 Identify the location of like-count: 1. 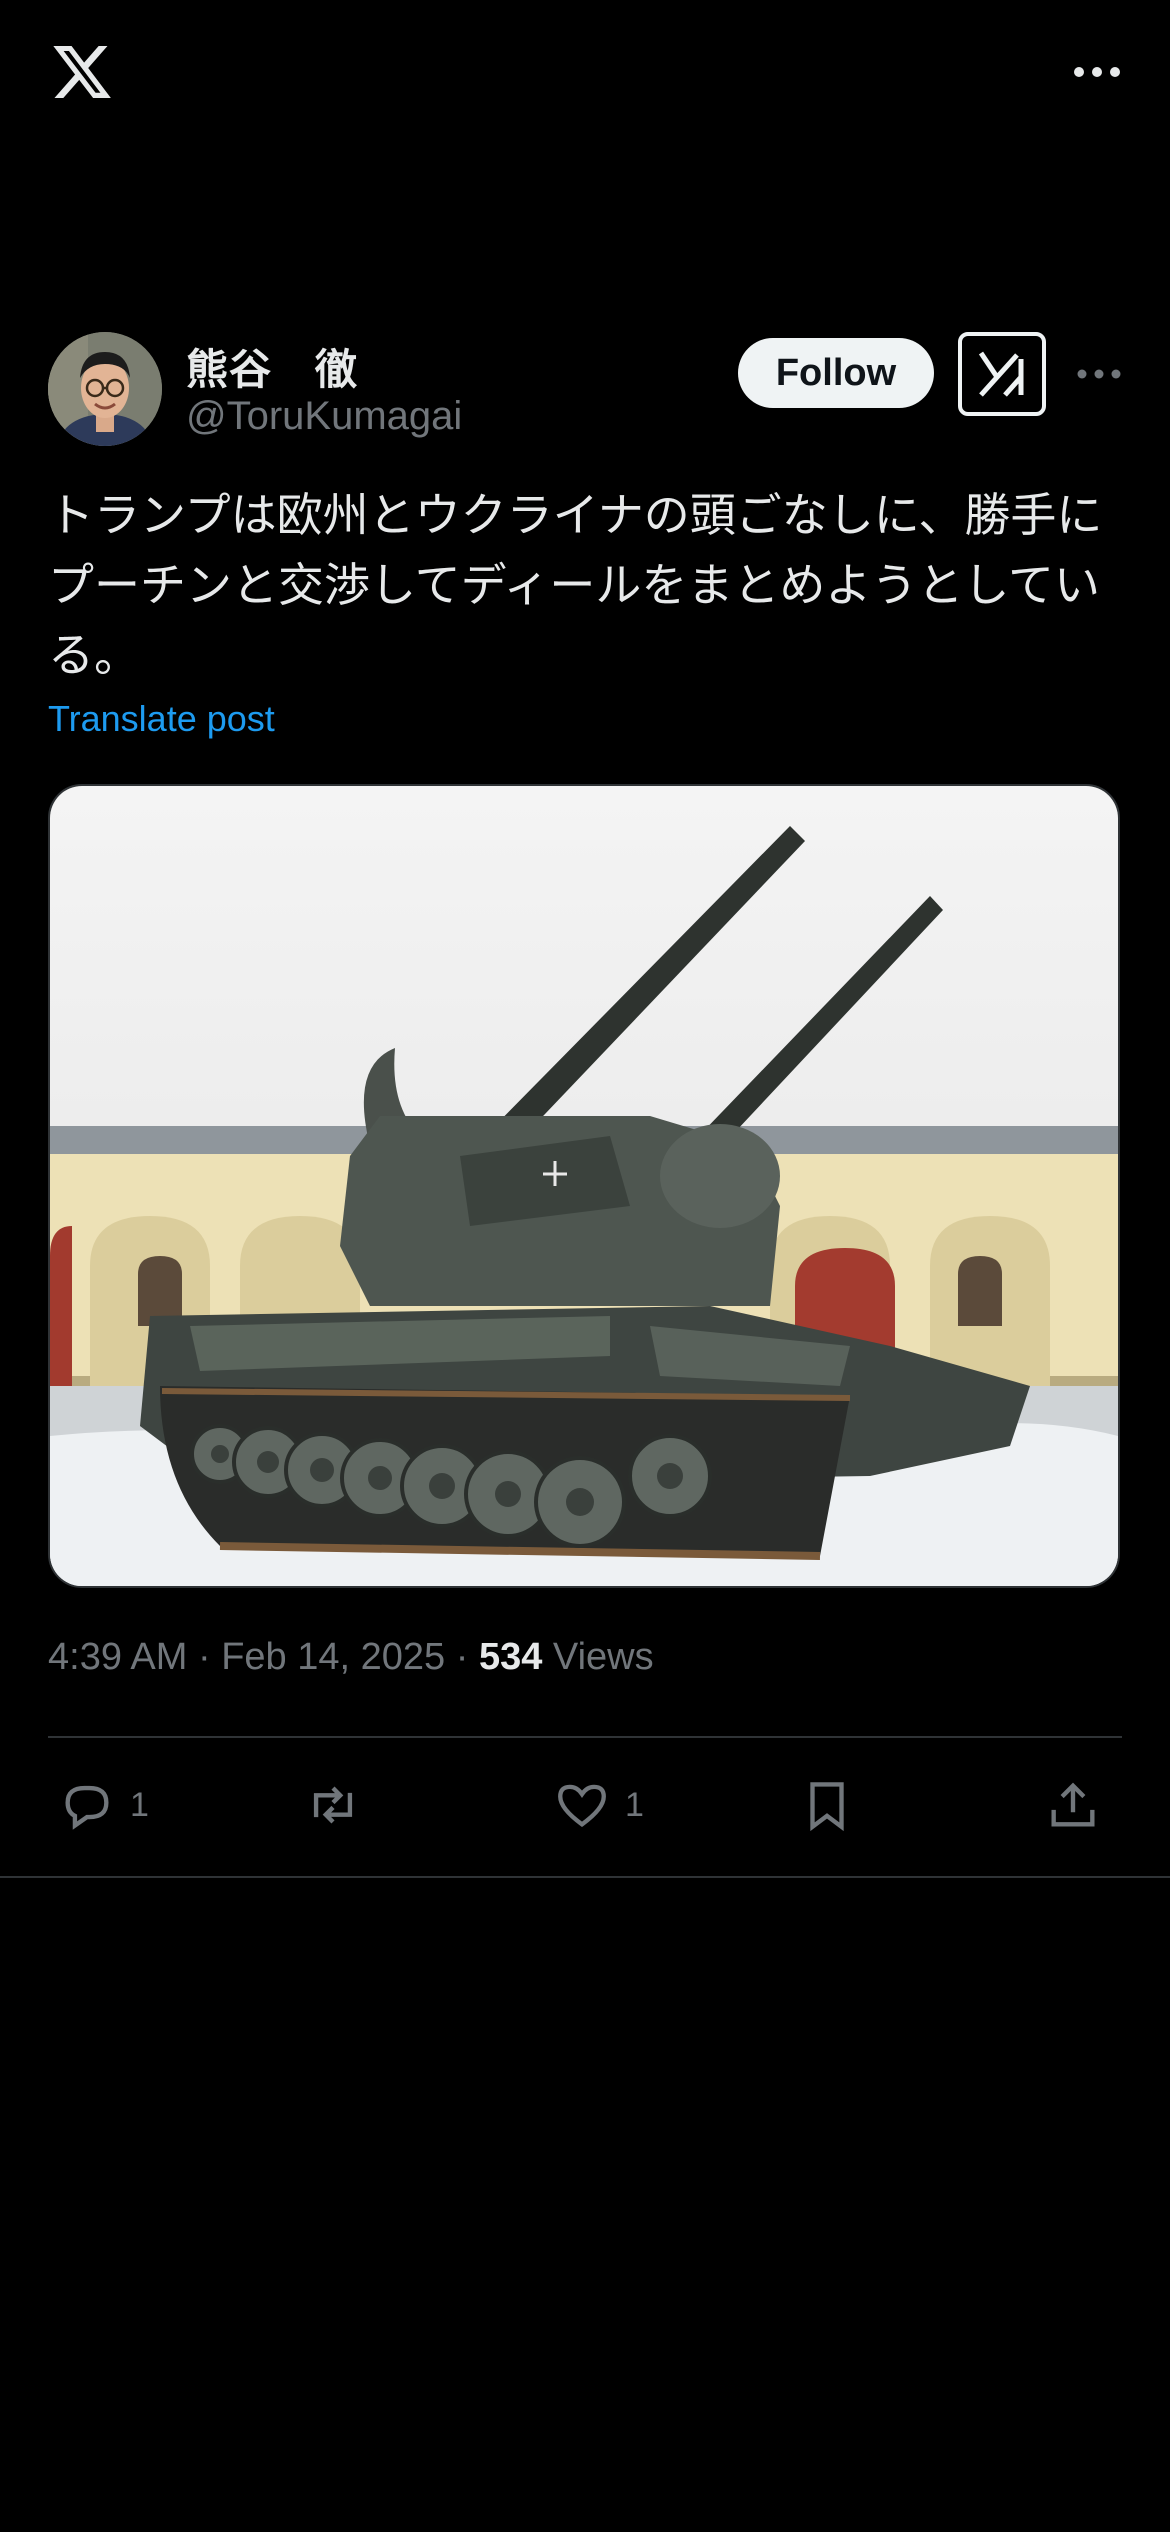
(634, 1804).